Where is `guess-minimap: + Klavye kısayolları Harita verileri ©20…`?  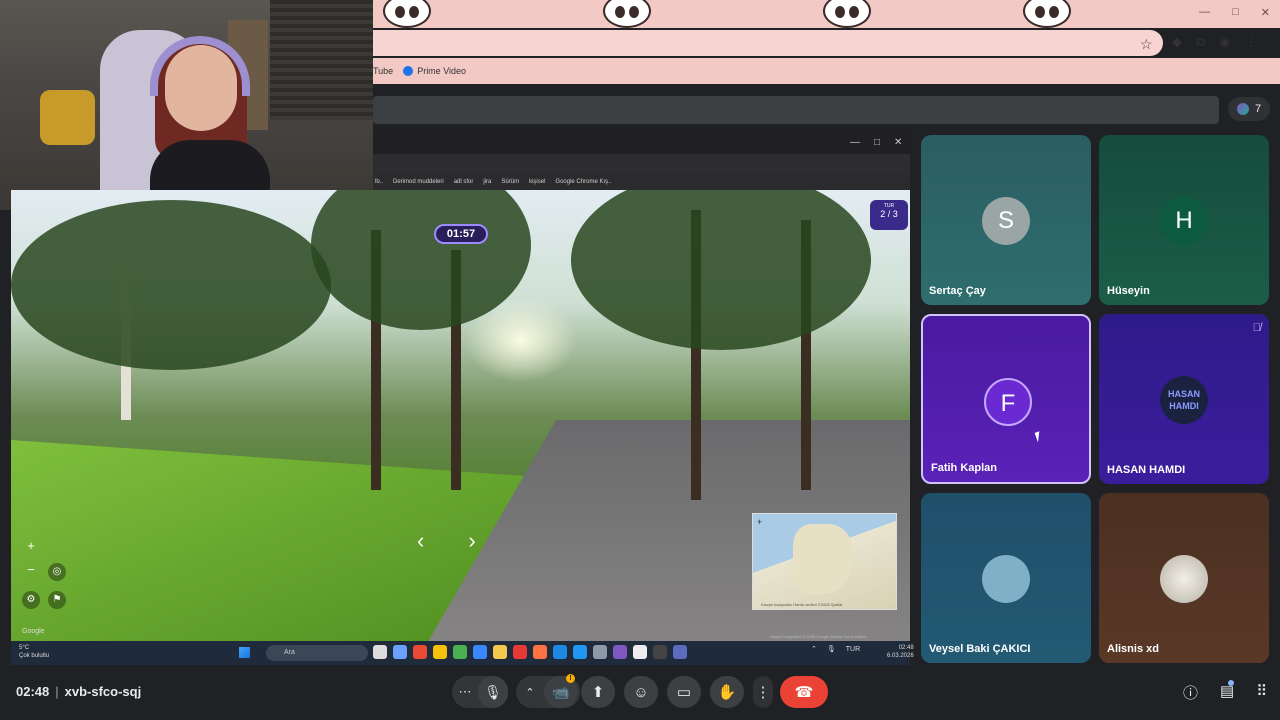 guess-minimap: + Klavye kısayolları Harita verileri ©20… is located at coordinates (824, 561).